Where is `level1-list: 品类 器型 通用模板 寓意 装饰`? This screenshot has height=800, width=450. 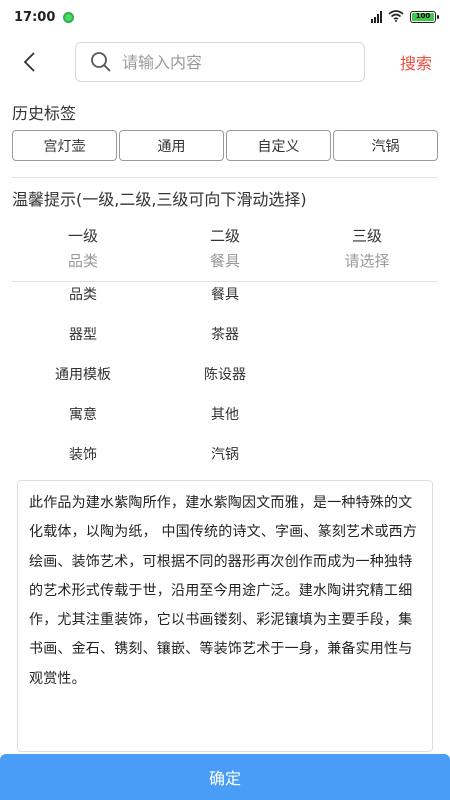 level1-list: 品类 器型 通用模板 寓意 装饰 is located at coordinates (83, 384).